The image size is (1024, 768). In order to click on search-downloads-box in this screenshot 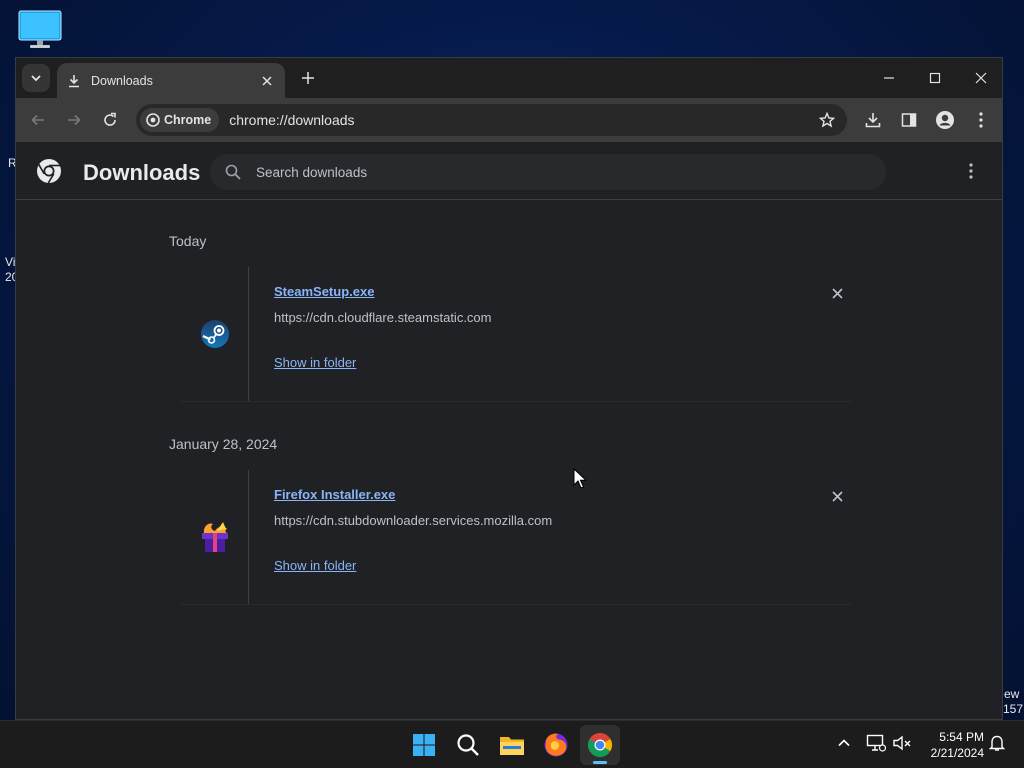, I will do `click(548, 172)`.